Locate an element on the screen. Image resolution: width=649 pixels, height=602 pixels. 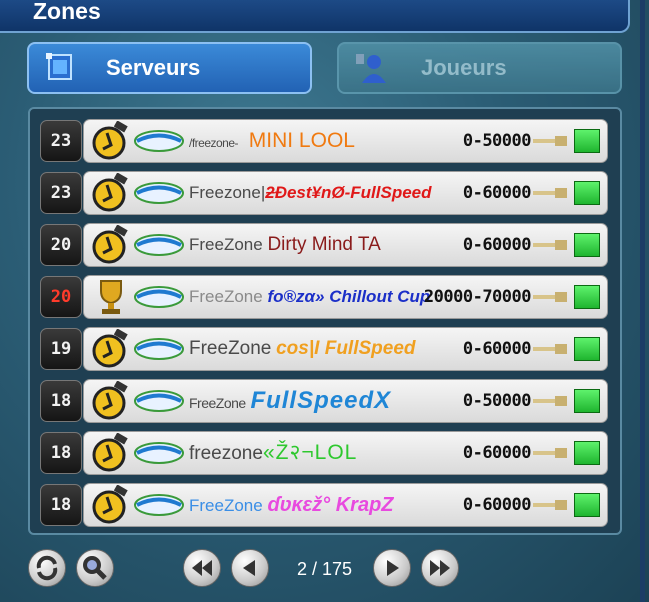
tab-players: Joueurs is located at coordinates (479, 68).